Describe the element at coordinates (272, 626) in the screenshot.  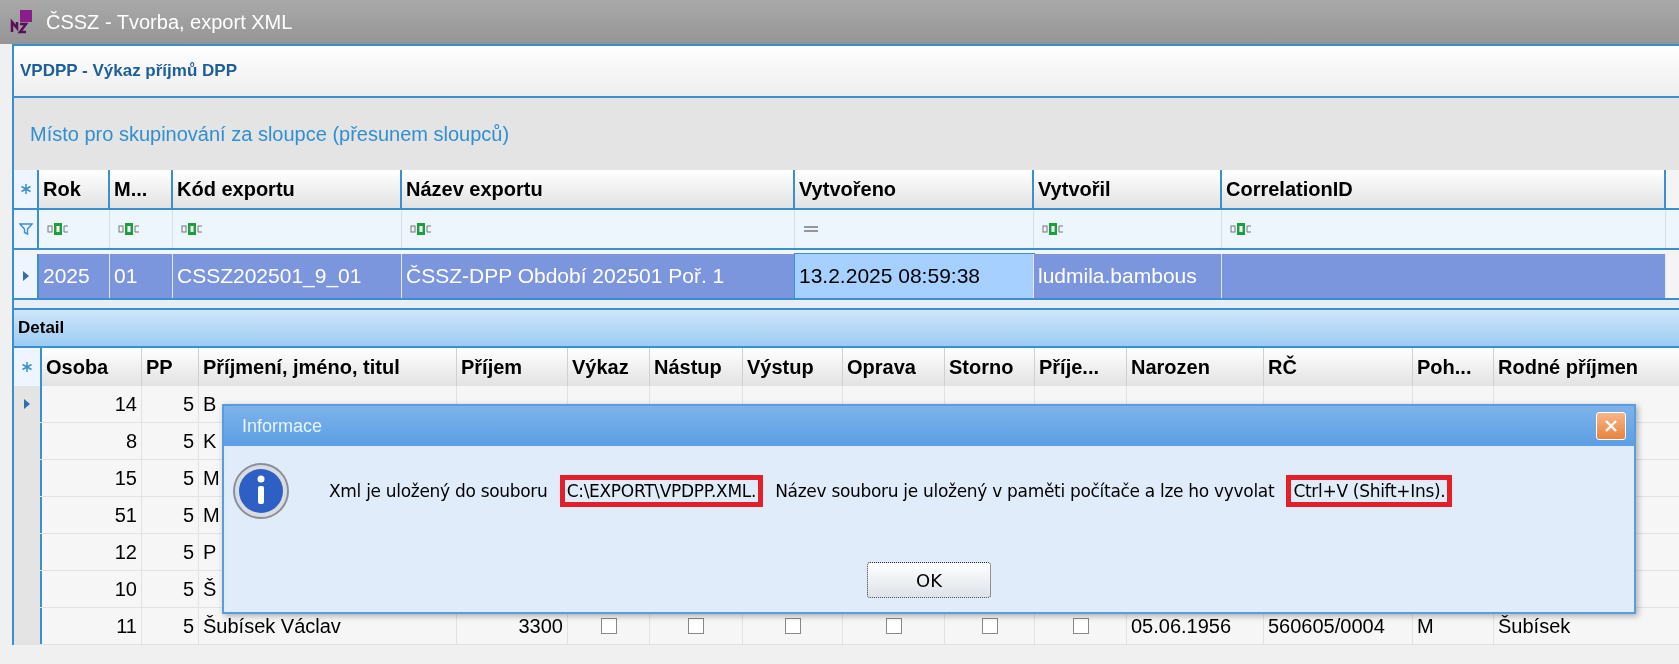
I see `table-cell: Šubísek Václav` at that location.